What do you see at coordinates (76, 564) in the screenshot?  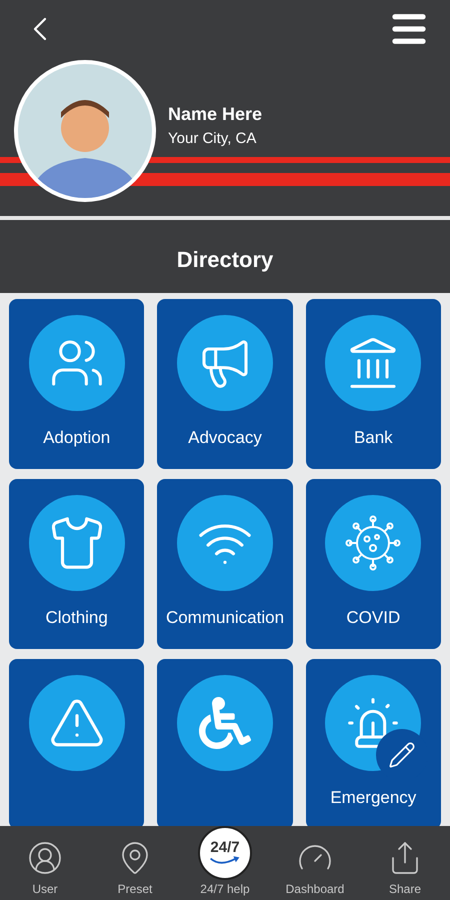 I see `category-tile: Clothing` at bounding box center [76, 564].